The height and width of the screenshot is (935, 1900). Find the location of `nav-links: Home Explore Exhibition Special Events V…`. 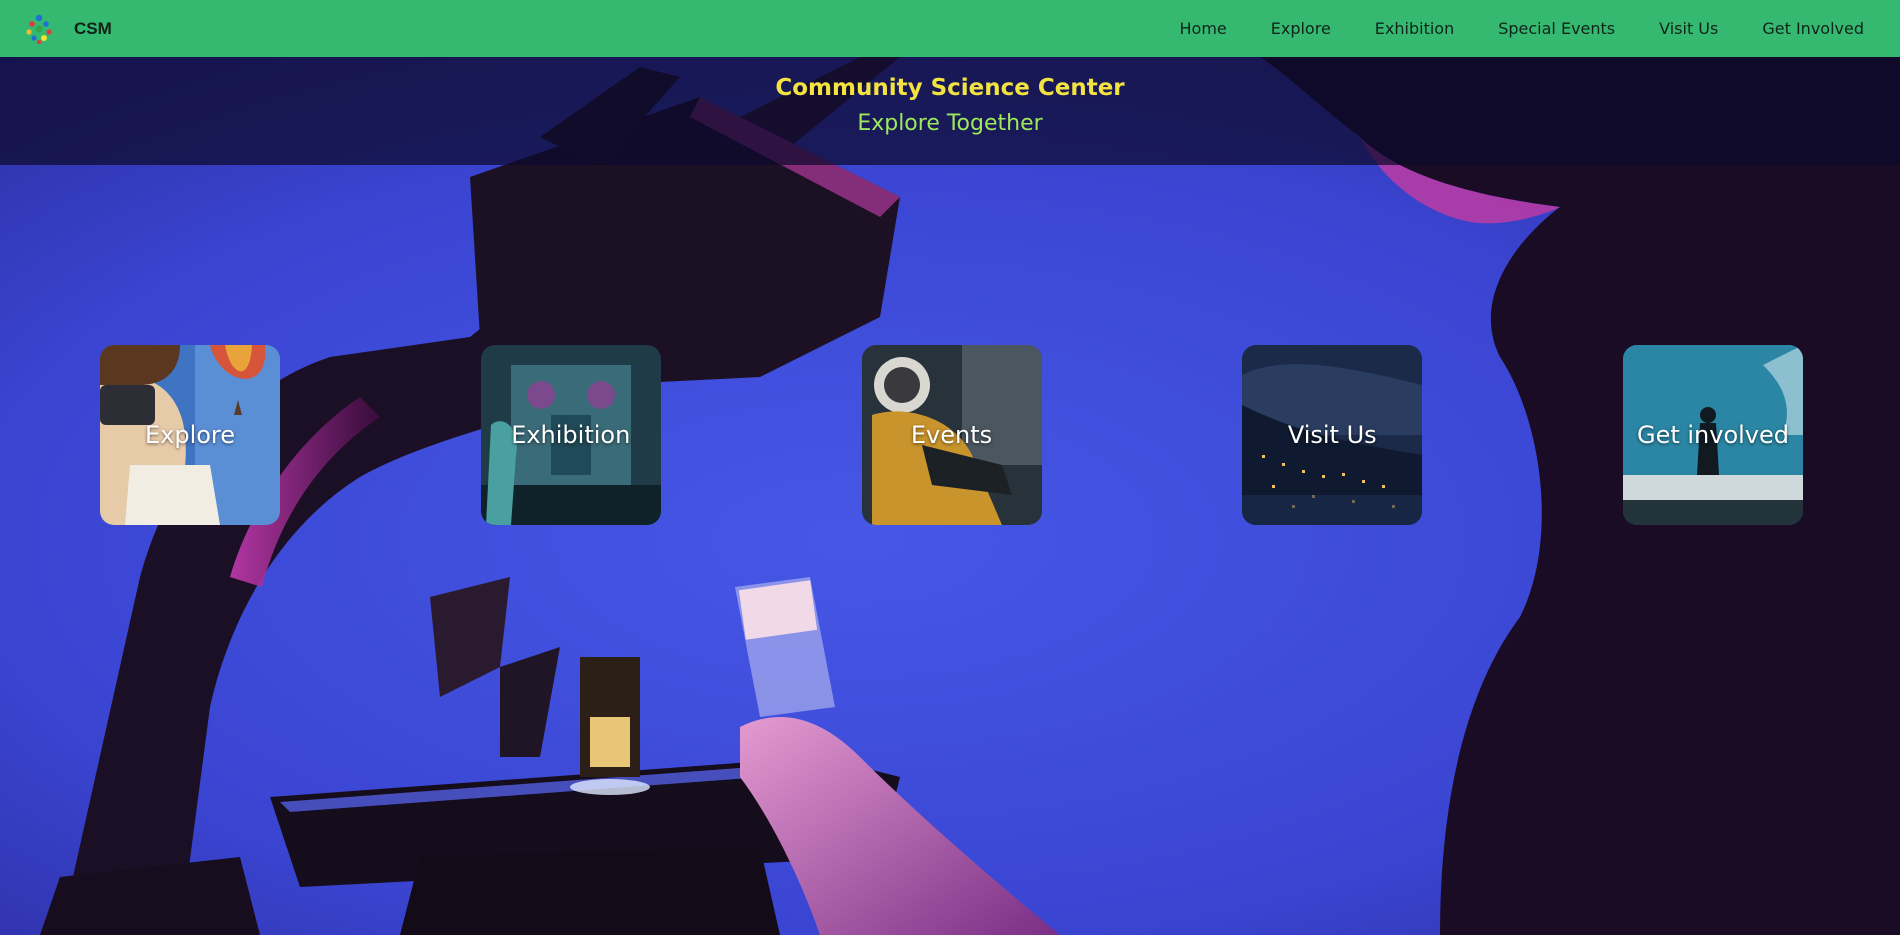

nav-links: Home Explore Exhibition Special Events V… is located at coordinates (1518, 28).